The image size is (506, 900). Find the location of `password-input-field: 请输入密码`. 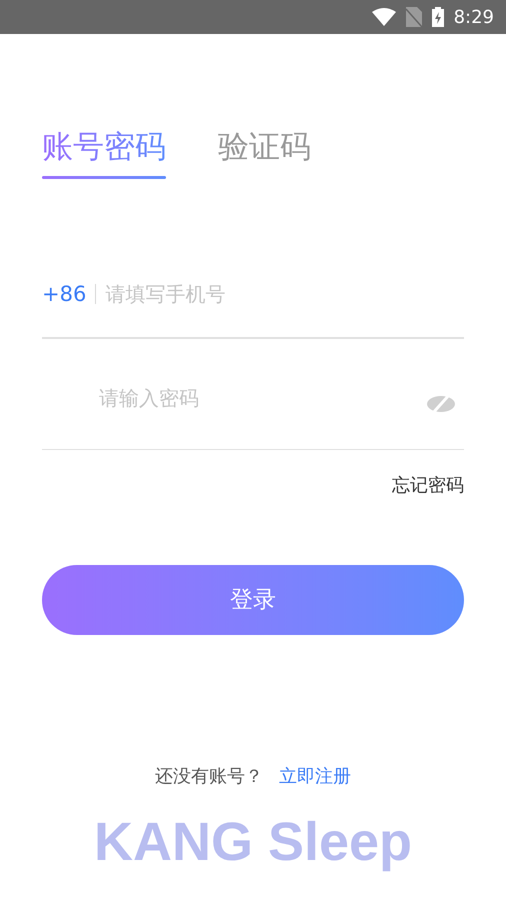

password-input-field: 请输入密码 is located at coordinates (262, 398).